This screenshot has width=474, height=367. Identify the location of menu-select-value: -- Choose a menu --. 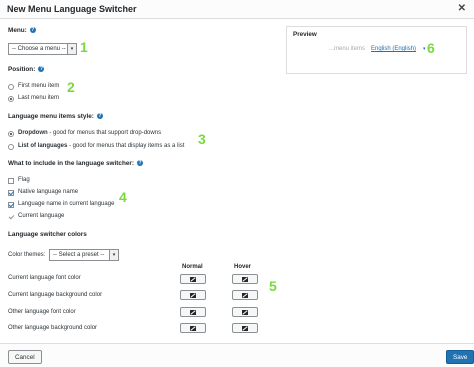
(39, 49).